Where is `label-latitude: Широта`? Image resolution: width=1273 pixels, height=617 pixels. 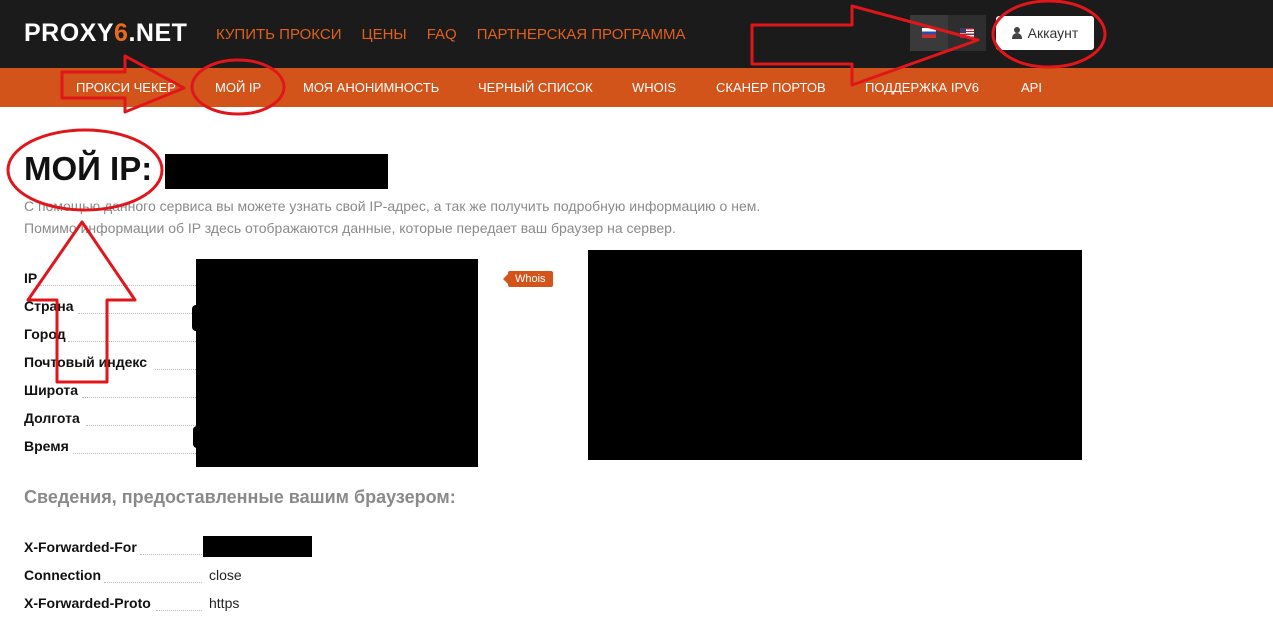
label-latitude: Широта is located at coordinates (51, 390).